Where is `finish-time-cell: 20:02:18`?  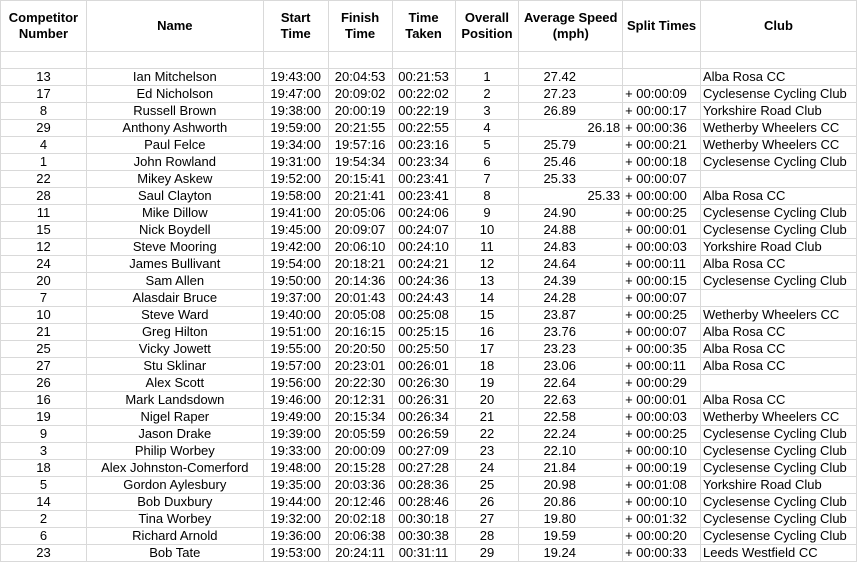 finish-time-cell: 20:02:18 is located at coordinates (360, 519).